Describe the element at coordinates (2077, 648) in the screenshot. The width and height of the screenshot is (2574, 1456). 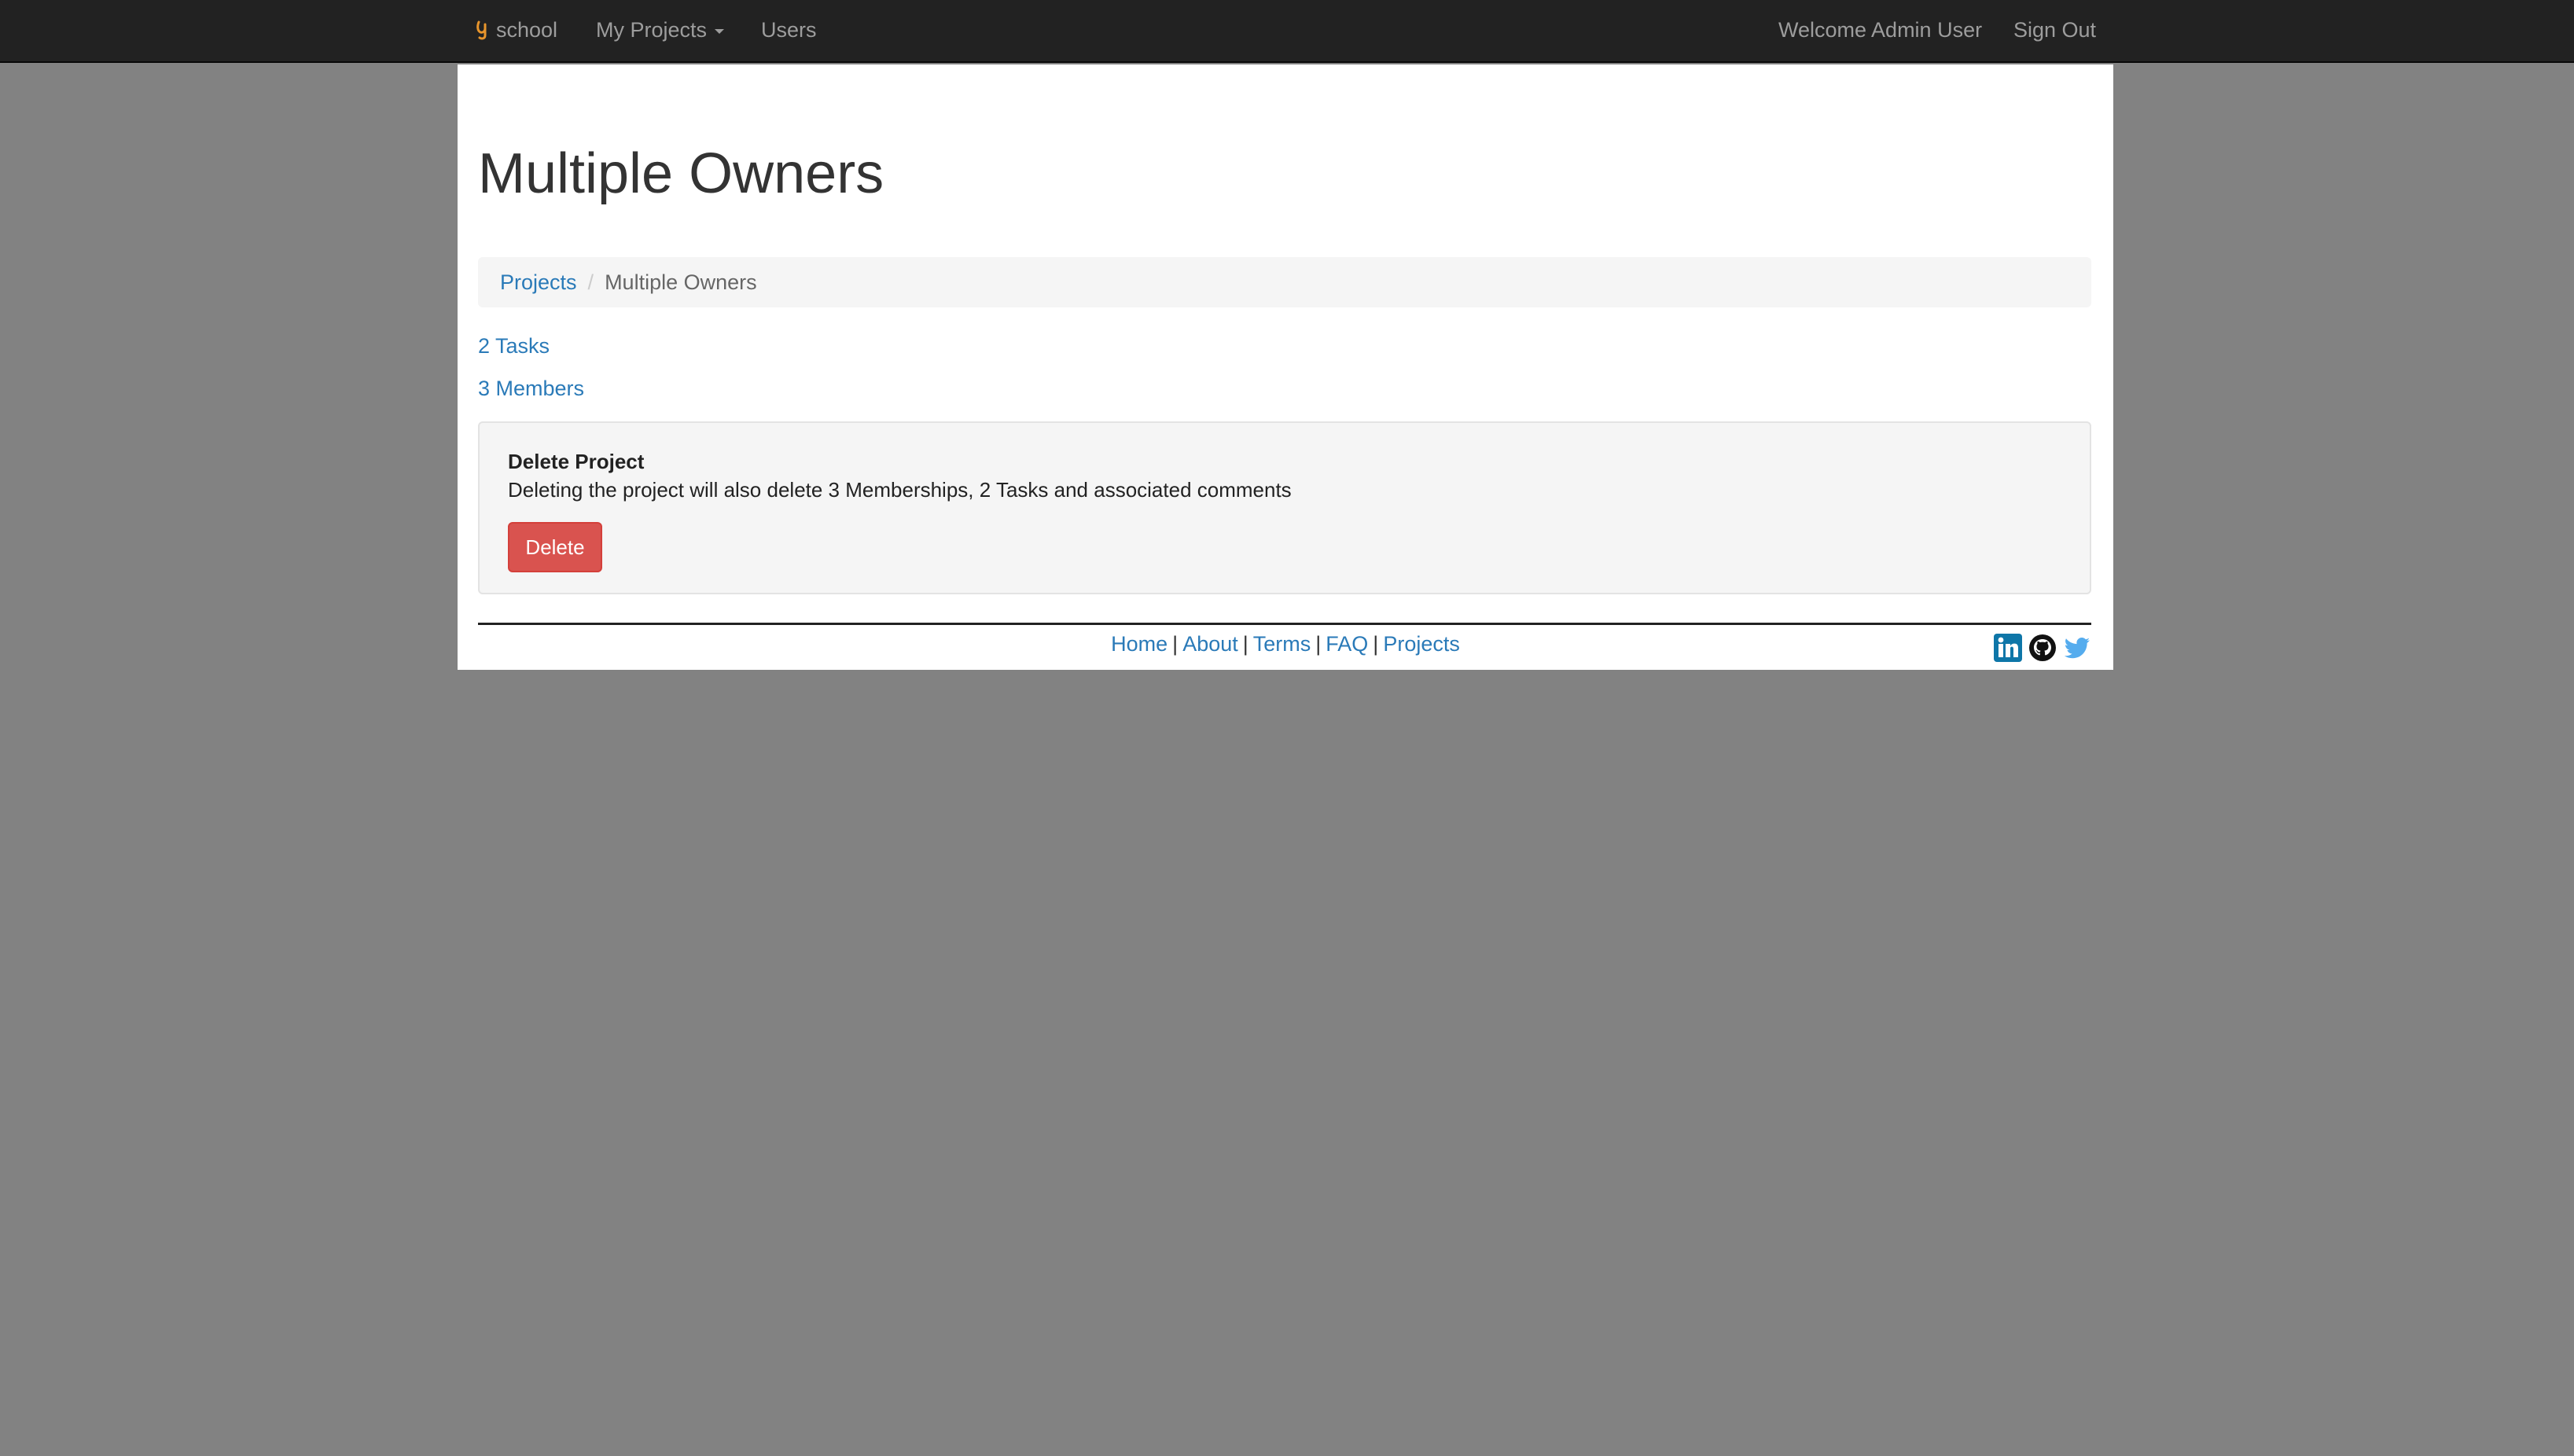
I see `twitter-icon` at that location.